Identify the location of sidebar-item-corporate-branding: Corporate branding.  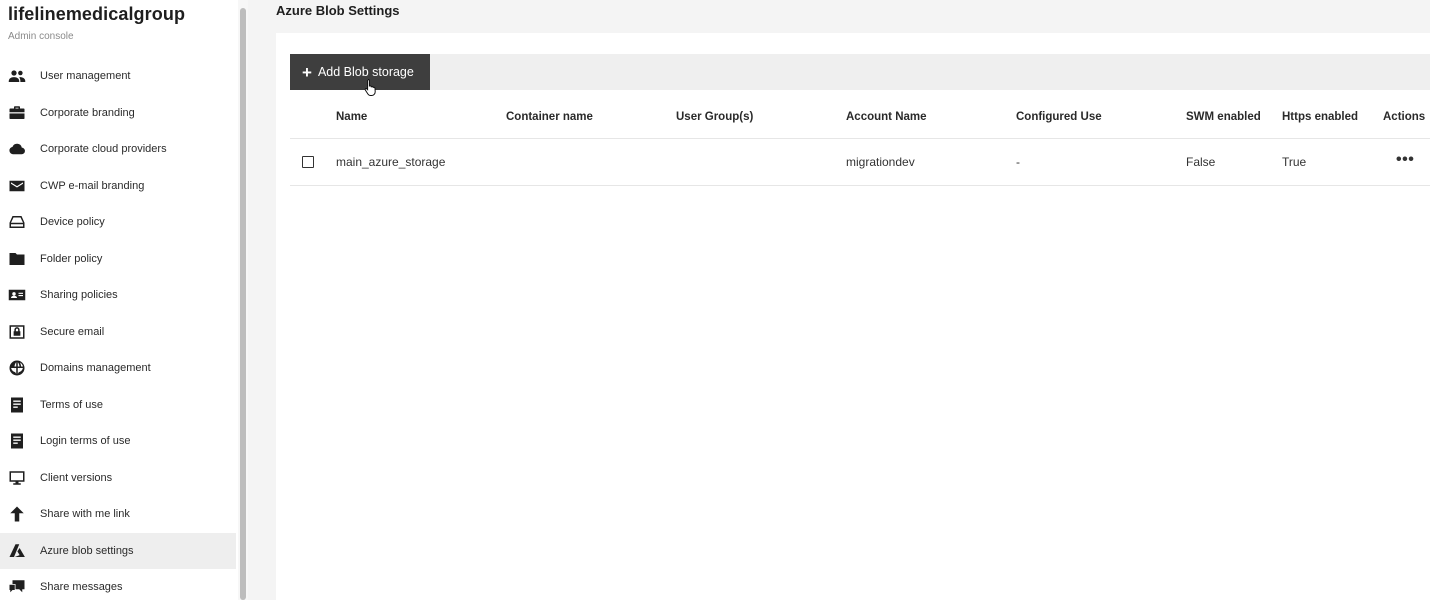
(118, 113).